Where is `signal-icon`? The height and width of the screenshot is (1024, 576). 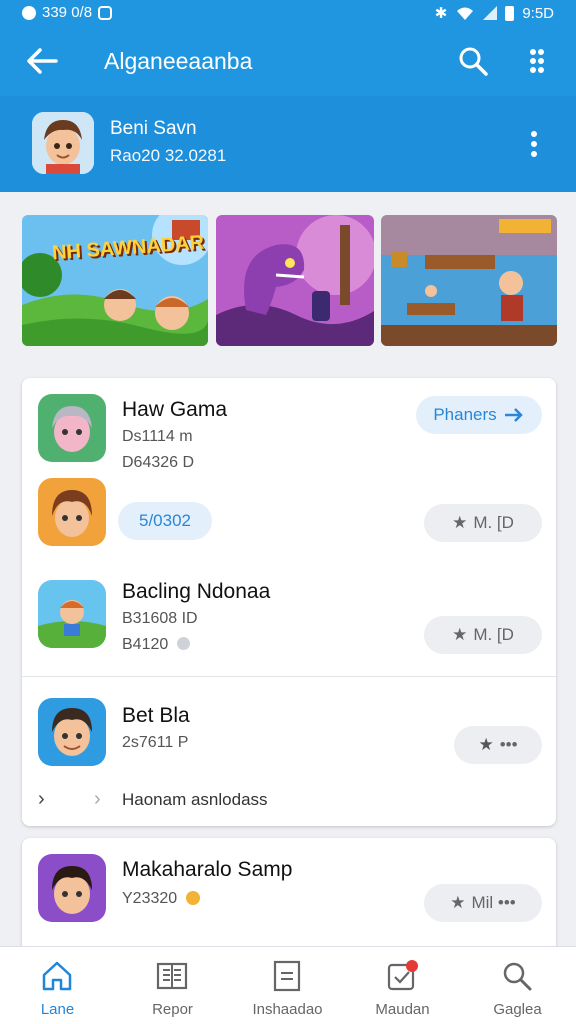
signal-icon is located at coordinates (490, 13).